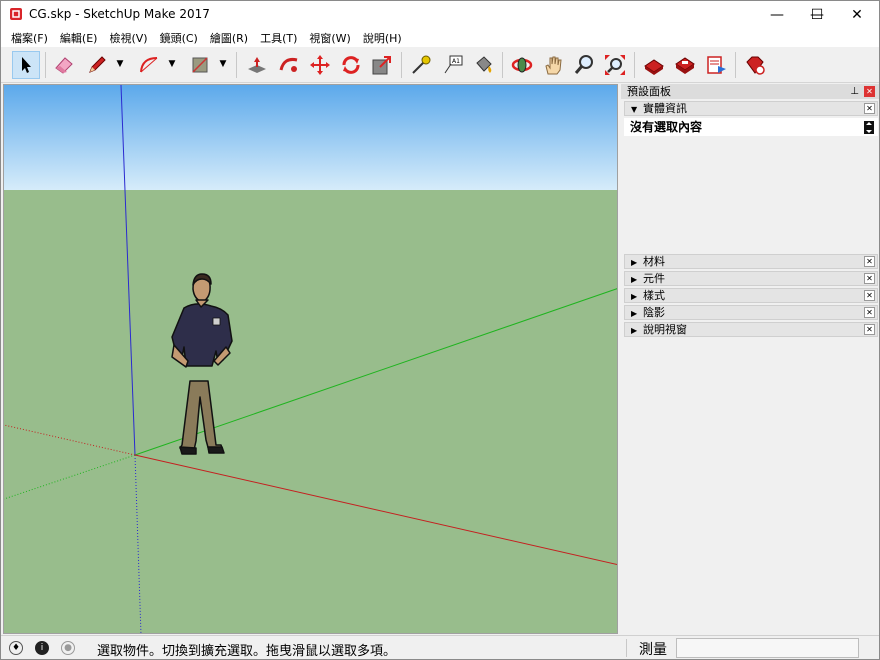  I want to click on minimize-icon-2: —, so click(777, 15).